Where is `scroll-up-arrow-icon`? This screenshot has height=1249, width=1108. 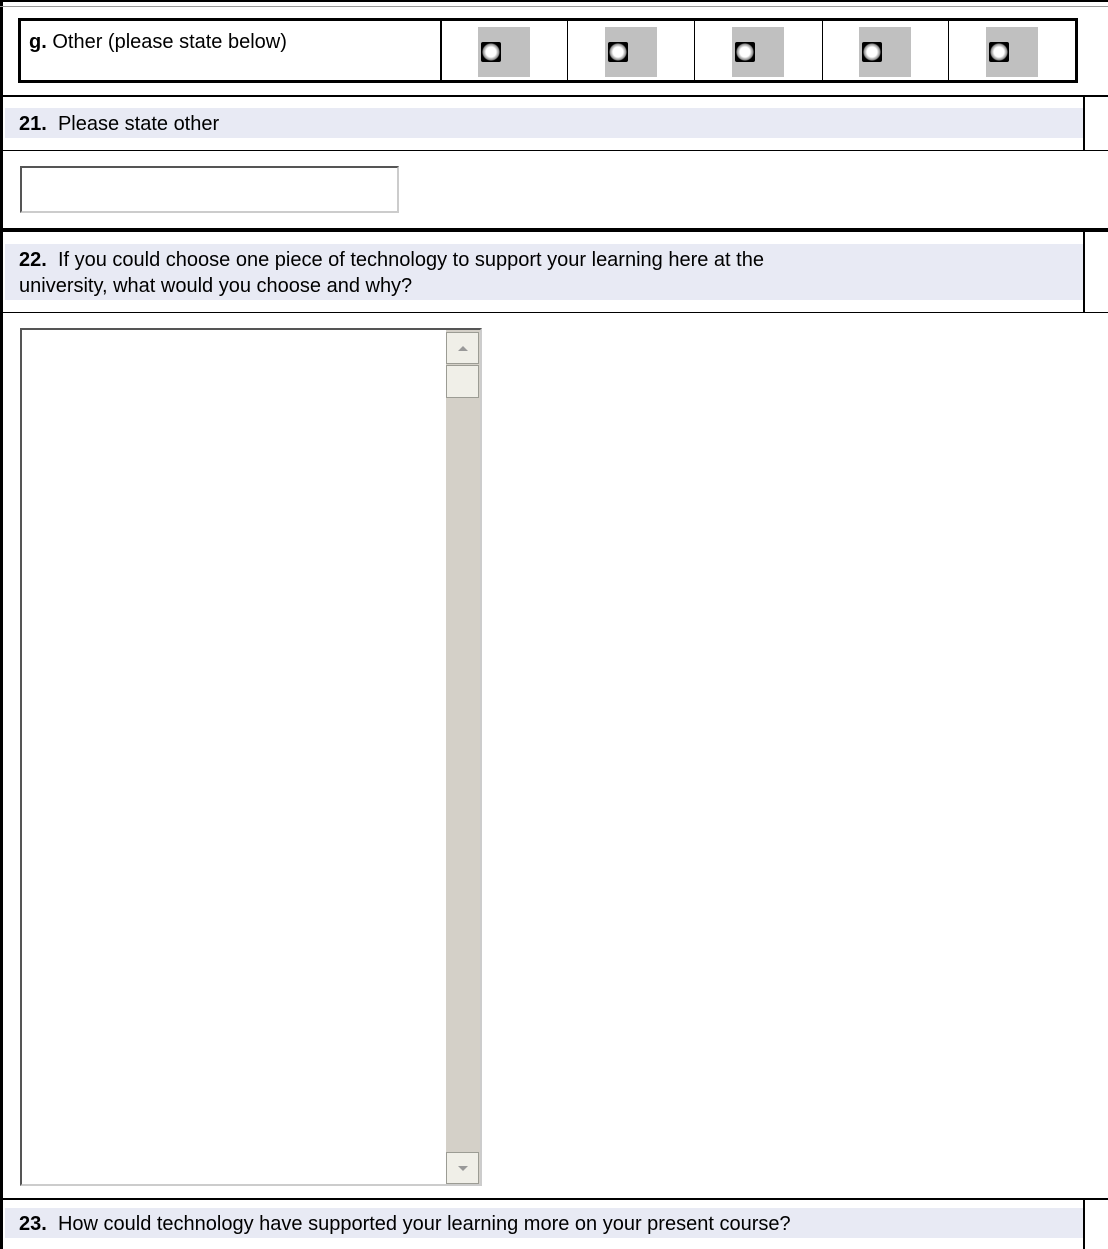
scroll-up-arrow-icon is located at coordinates (463, 348).